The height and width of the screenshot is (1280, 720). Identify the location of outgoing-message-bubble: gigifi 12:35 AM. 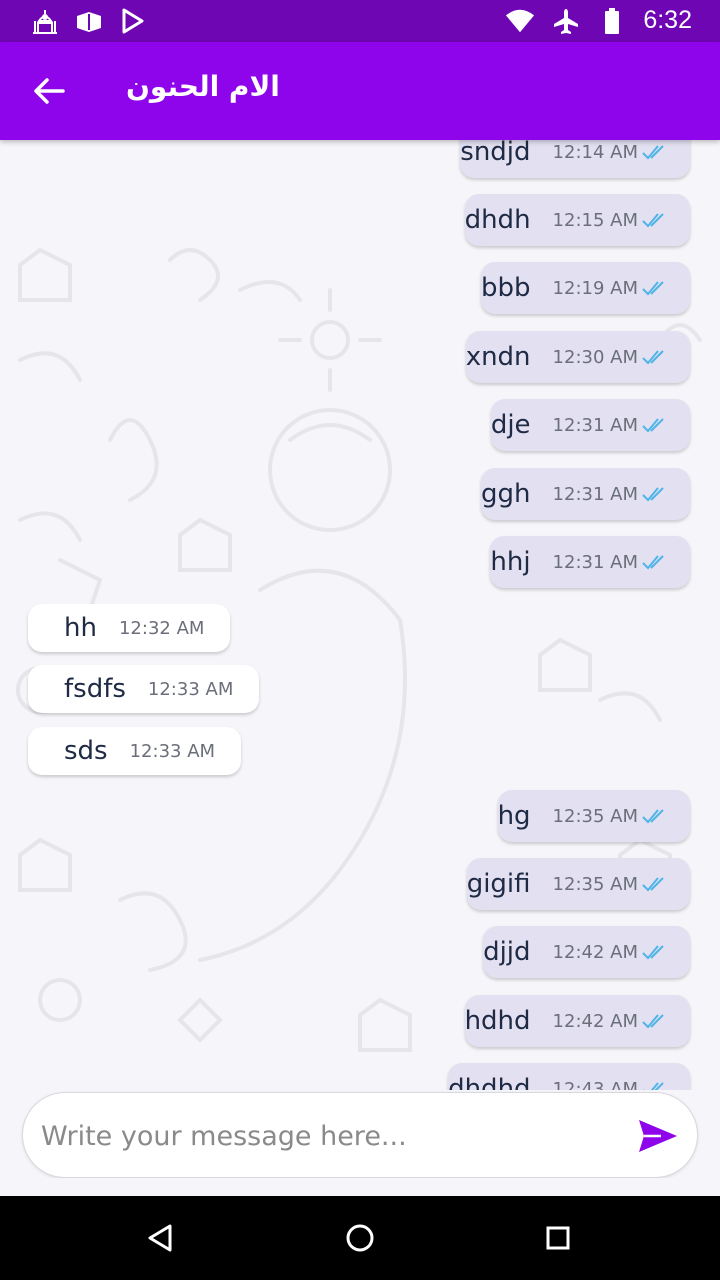
(578, 884).